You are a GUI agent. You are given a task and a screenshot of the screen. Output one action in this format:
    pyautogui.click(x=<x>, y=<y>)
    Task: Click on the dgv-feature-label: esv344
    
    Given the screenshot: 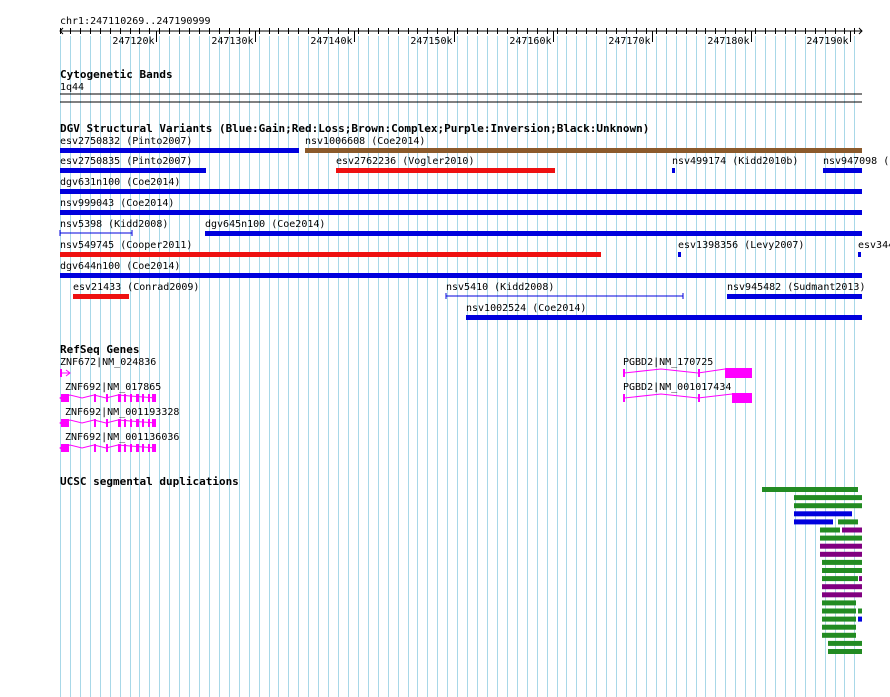 What is the action you would take?
    pyautogui.click(x=874, y=245)
    